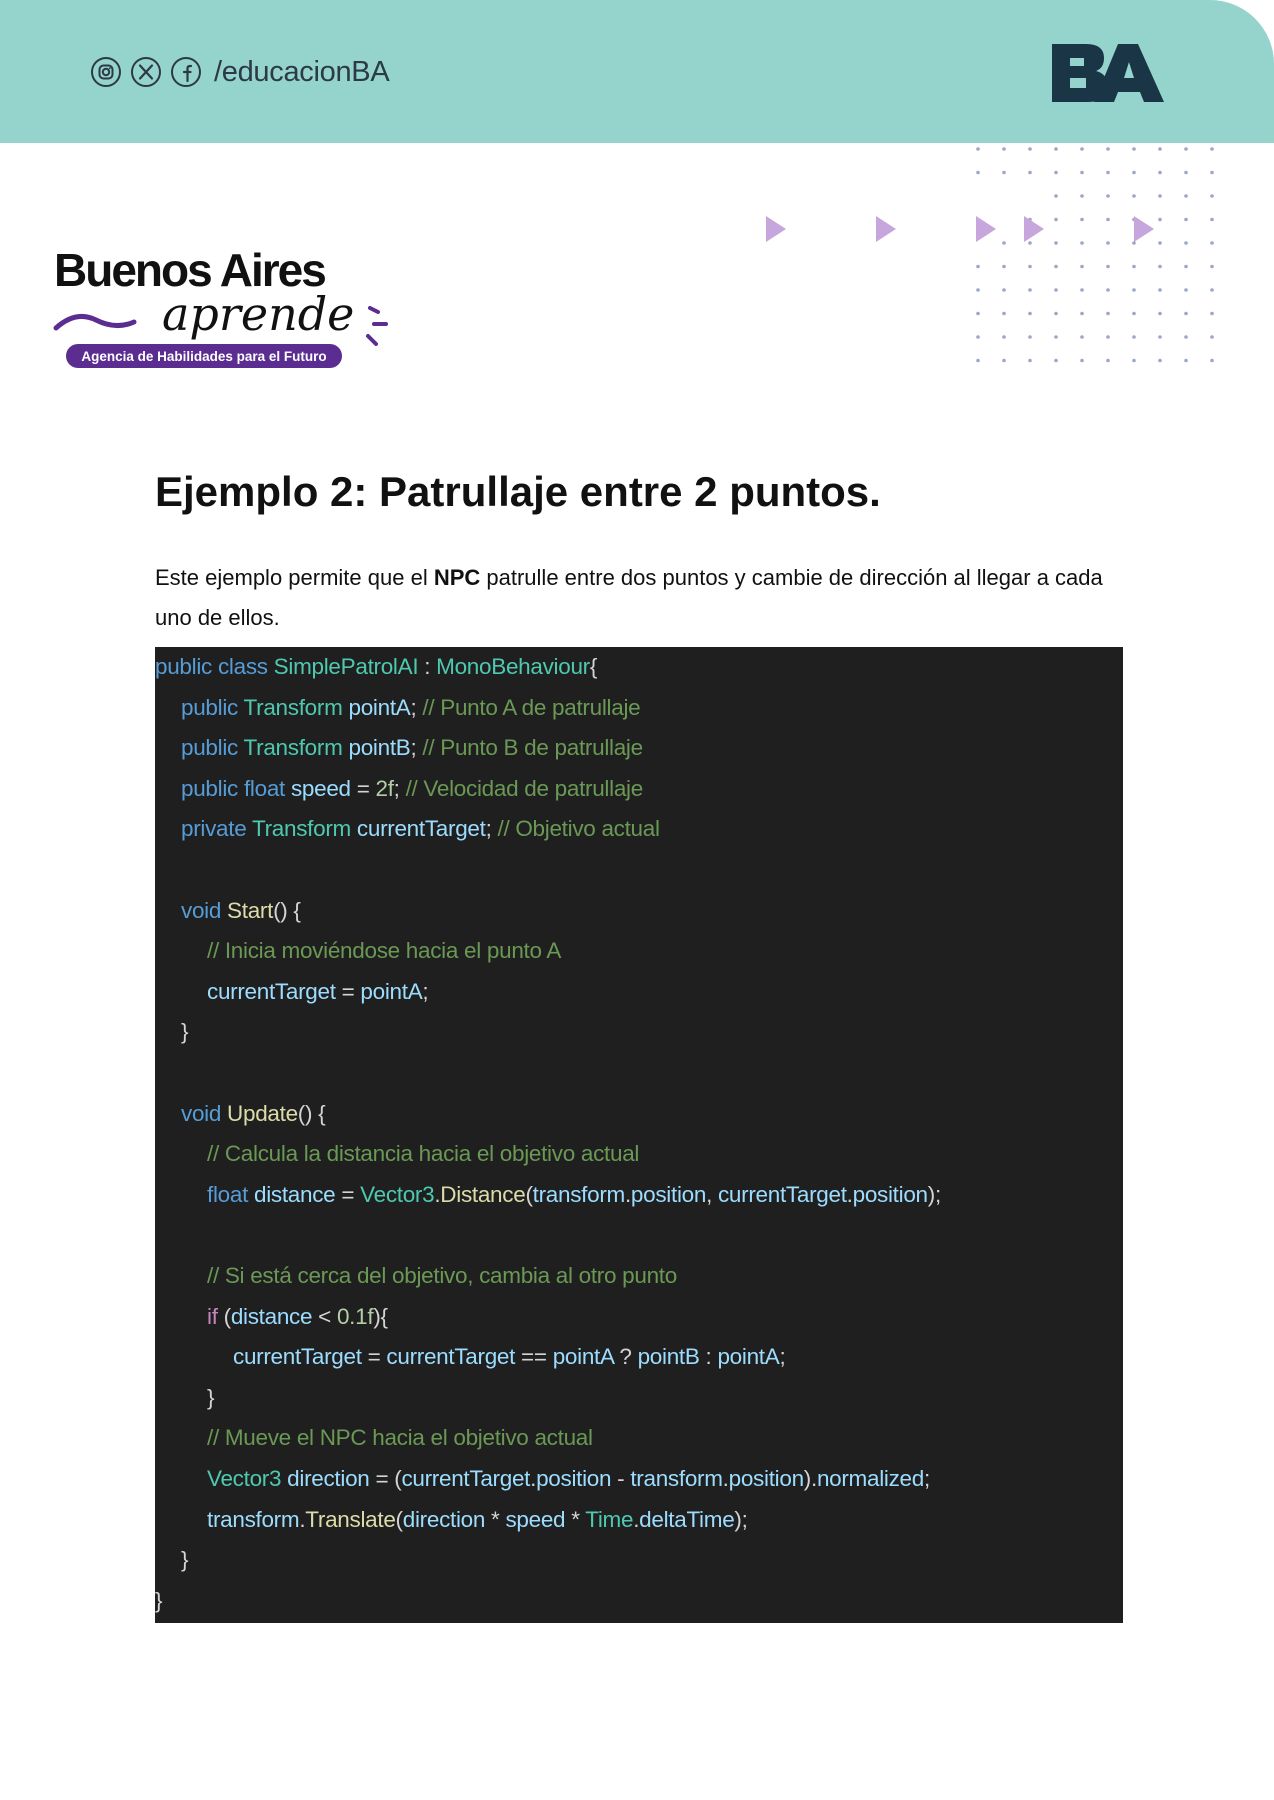 This screenshot has width=1274, height=1800. I want to click on code-line: void Update() {, so click(253, 1114).